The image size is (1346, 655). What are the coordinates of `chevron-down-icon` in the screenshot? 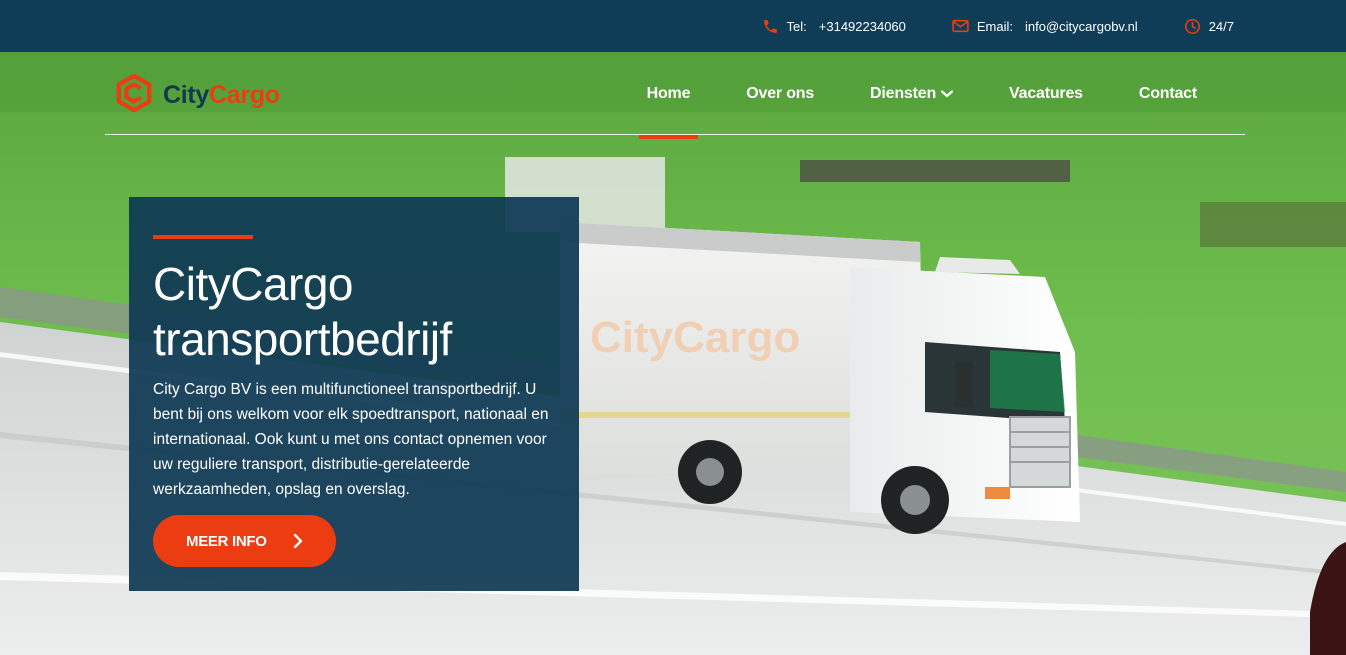 It's located at (947, 94).